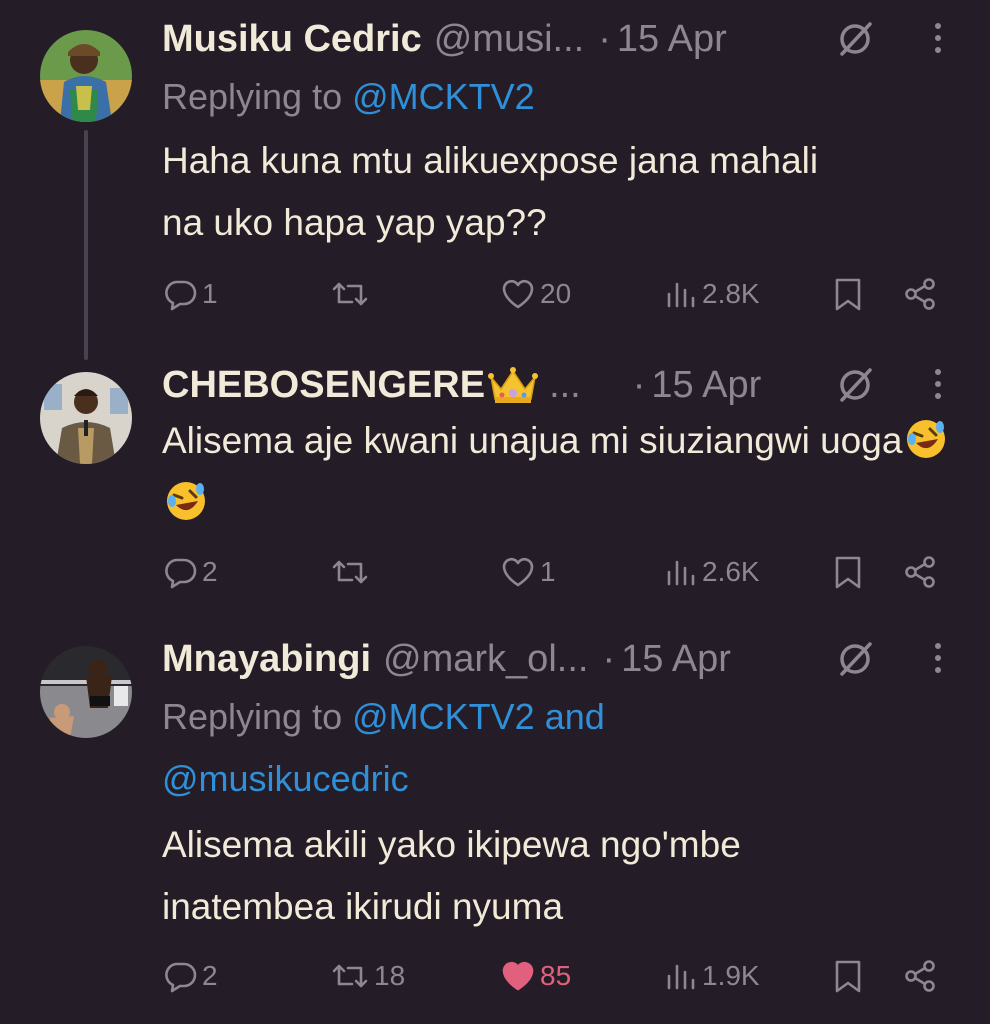 The width and height of the screenshot is (990, 1024). What do you see at coordinates (495, 572) in the screenshot?
I see `action-bar: 2 1 2.6K` at bounding box center [495, 572].